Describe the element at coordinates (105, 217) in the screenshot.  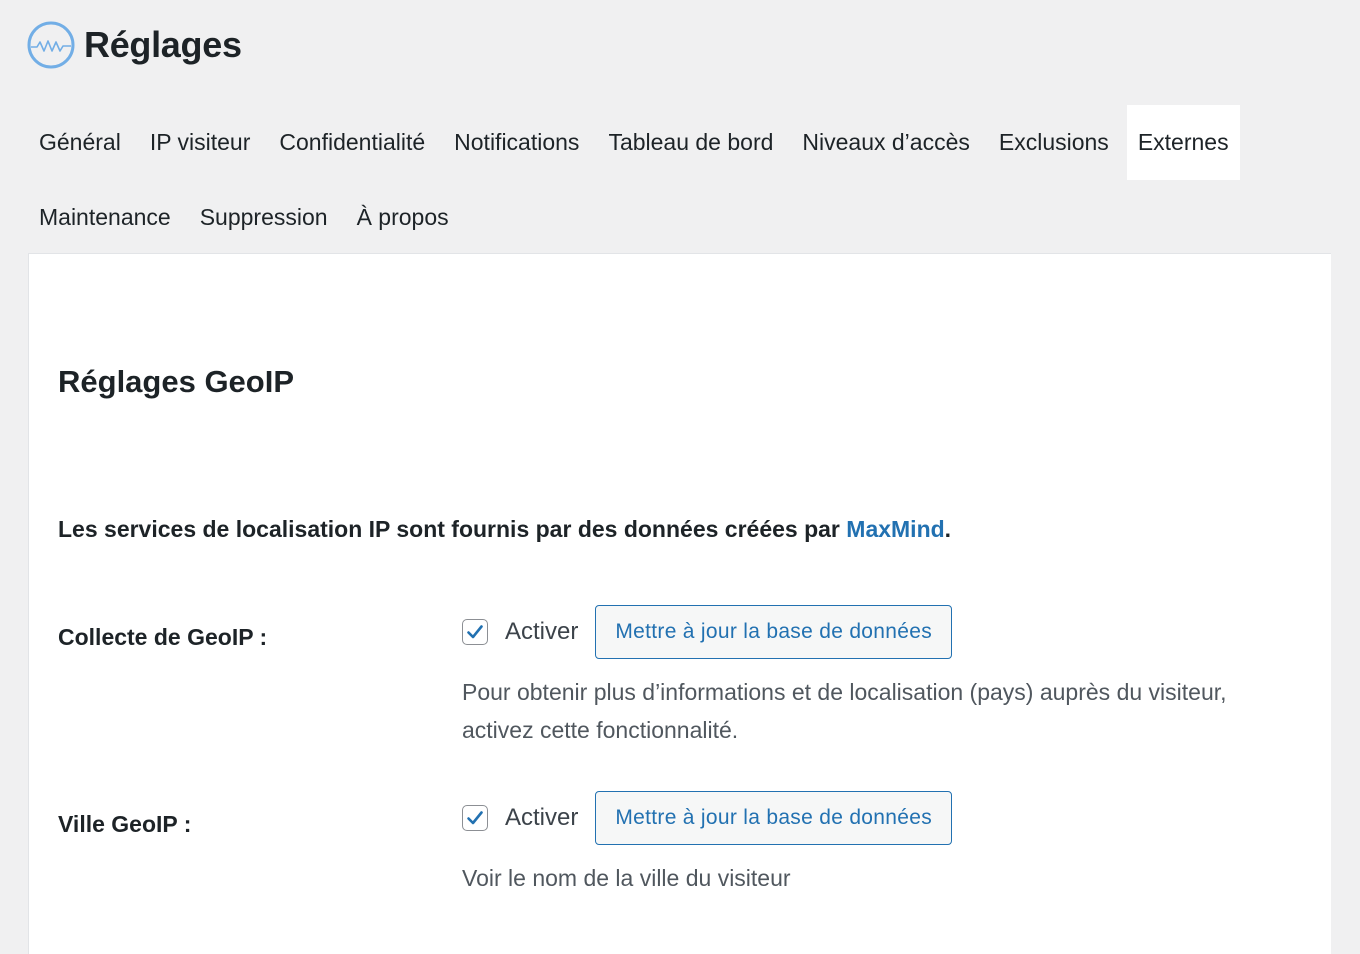
I see `tab-maintenance: Maintenance` at that location.